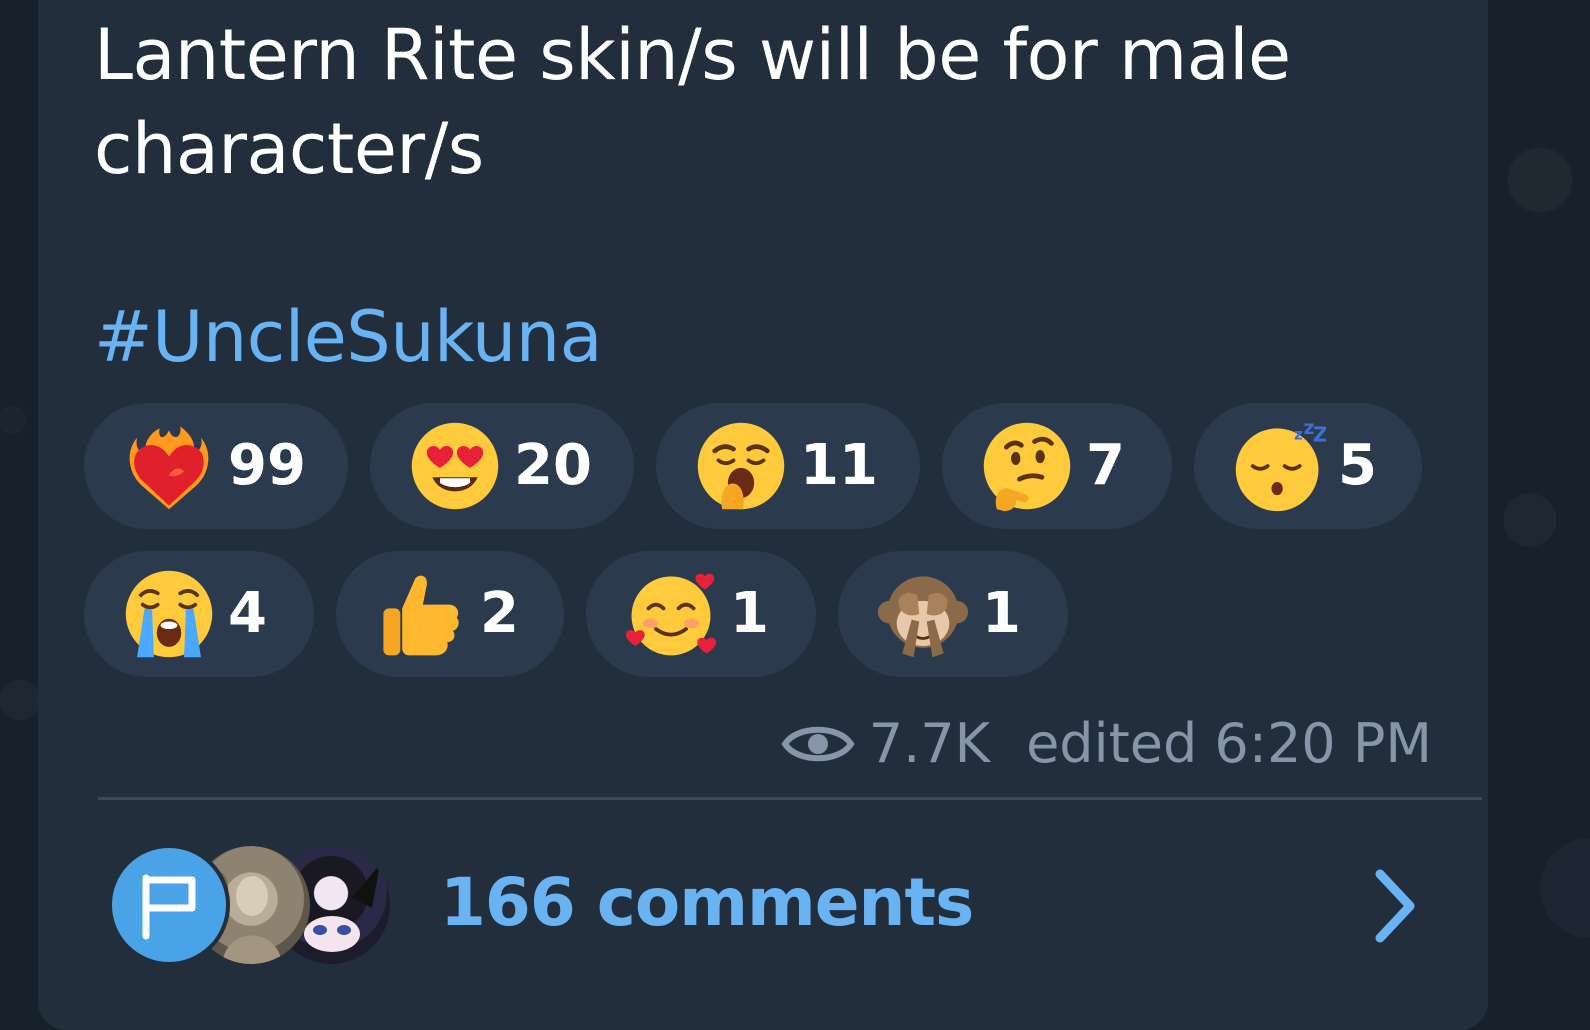 This screenshot has width=1590, height=1030. I want to click on reaction-sleeping-face: z z Z 5, so click(1308, 466).